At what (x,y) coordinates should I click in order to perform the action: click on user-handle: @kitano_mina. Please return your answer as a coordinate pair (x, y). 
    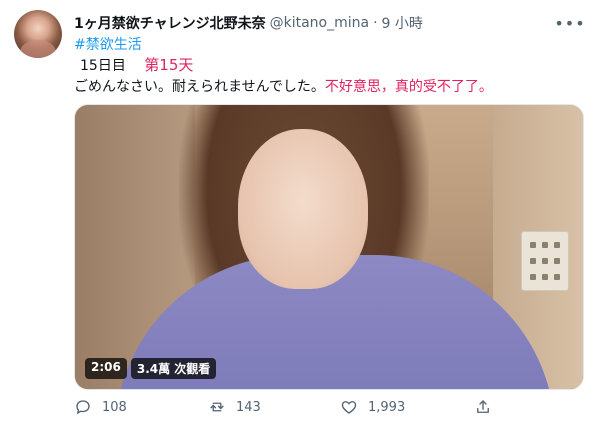
    Looking at the image, I should click on (319, 23).